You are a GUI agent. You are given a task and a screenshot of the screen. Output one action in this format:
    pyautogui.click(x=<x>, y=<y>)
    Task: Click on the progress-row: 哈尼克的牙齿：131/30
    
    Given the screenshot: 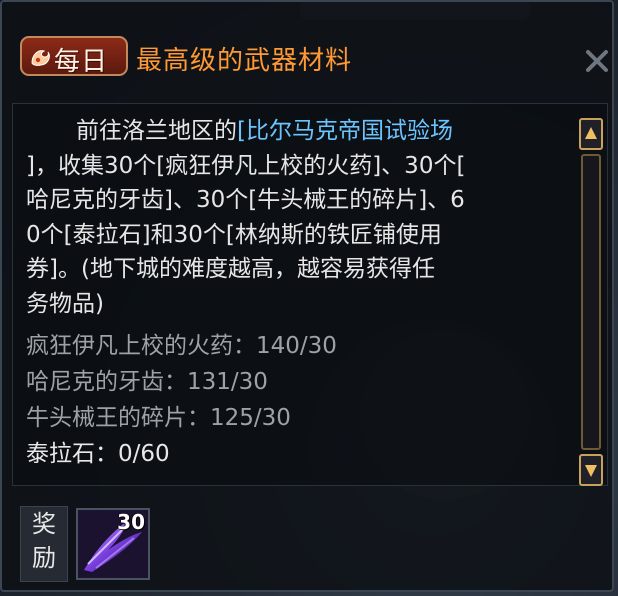 What is the action you would take?
    pyautogui.click(x=147, y=382)
    